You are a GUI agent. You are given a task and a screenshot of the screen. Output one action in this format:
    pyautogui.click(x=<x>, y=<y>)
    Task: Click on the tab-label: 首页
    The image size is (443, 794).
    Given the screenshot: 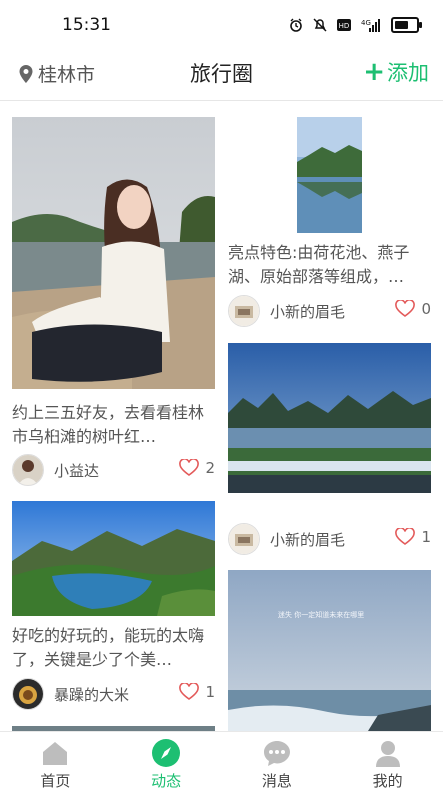 What is the action you would take?
    pyautogui.click(x=55, y=781)
    